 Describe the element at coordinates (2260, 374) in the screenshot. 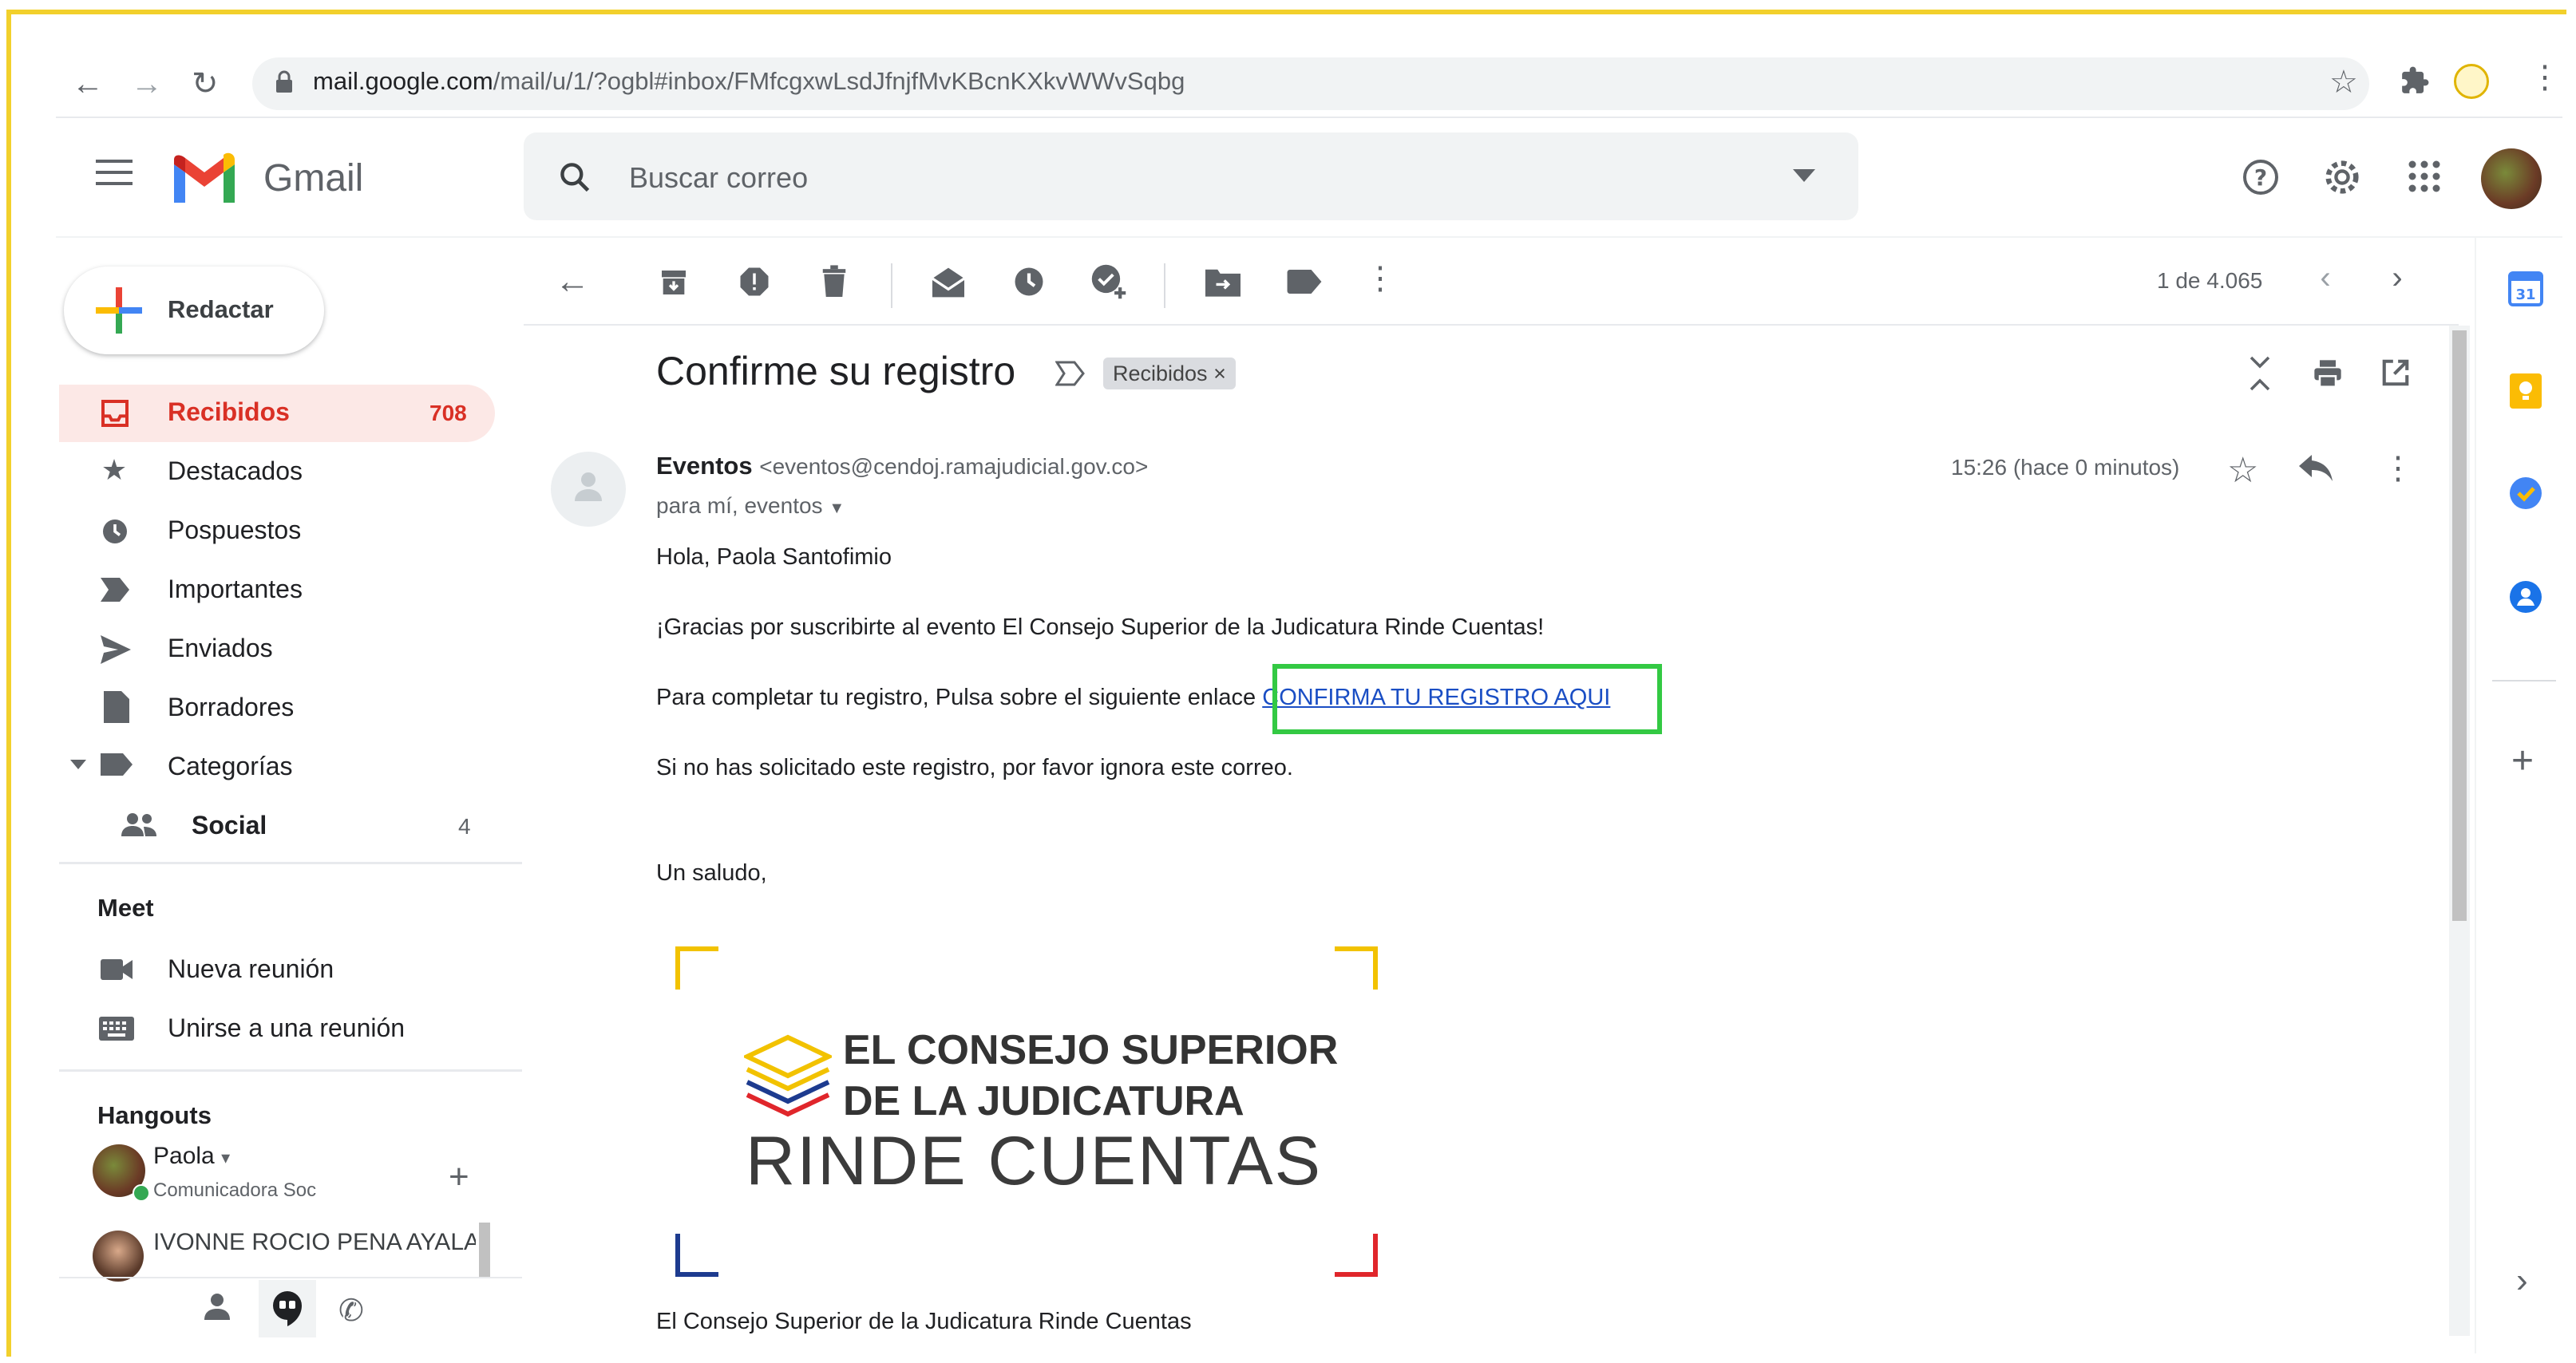

I see `collapse-all-icon` at that location.